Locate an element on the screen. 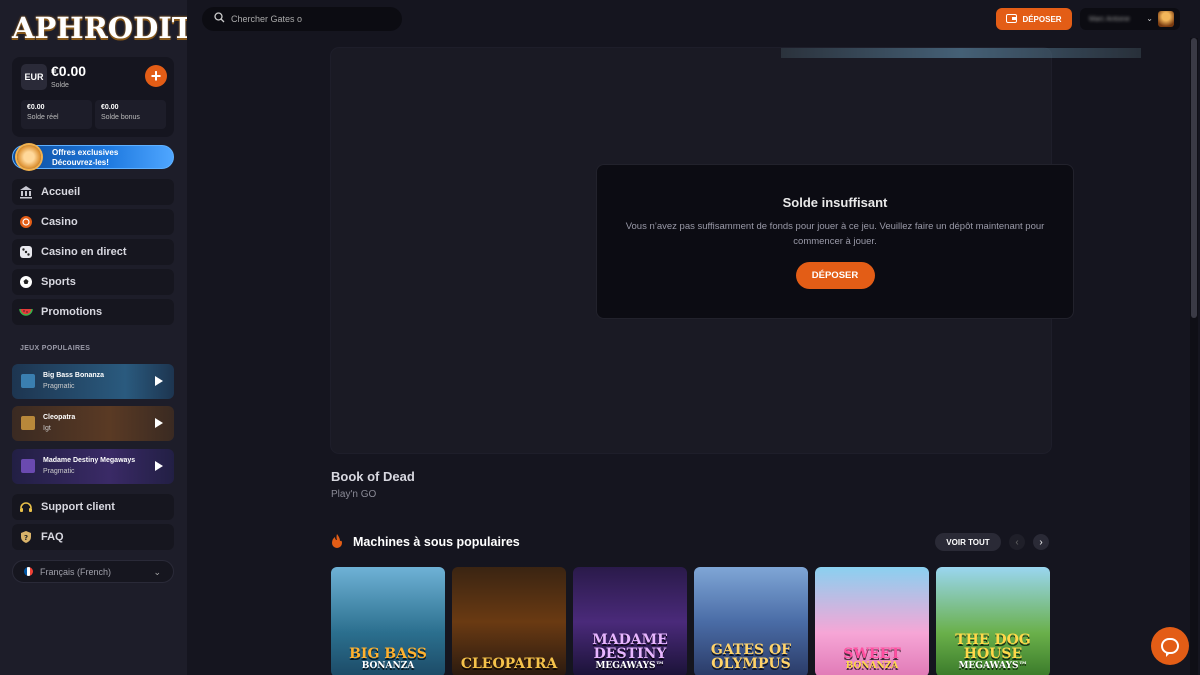  real-balance-value: €0.00 is located at coordinates (36, 107).